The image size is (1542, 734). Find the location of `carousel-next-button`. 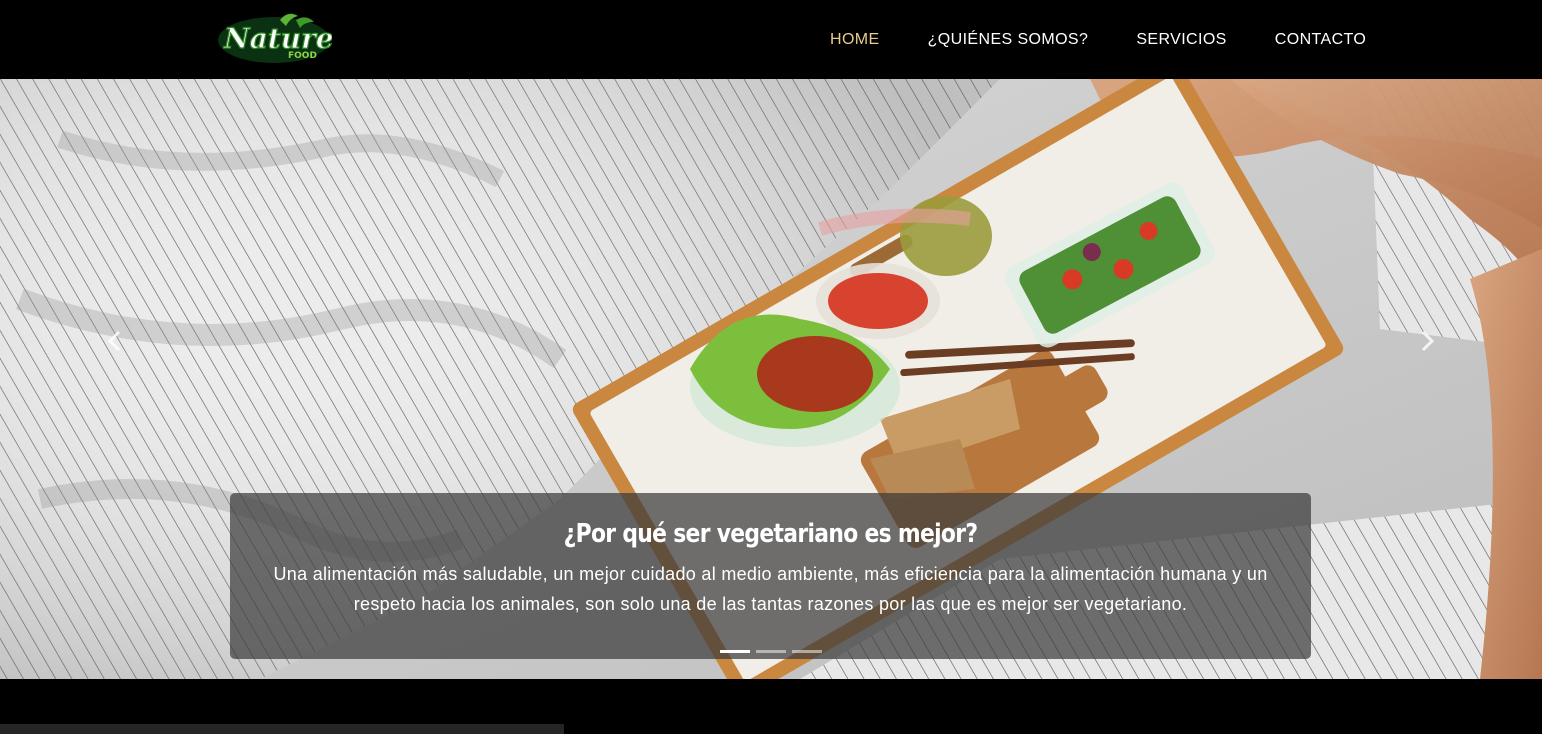

carousel-next-button is located at coordinates (1427, 341).